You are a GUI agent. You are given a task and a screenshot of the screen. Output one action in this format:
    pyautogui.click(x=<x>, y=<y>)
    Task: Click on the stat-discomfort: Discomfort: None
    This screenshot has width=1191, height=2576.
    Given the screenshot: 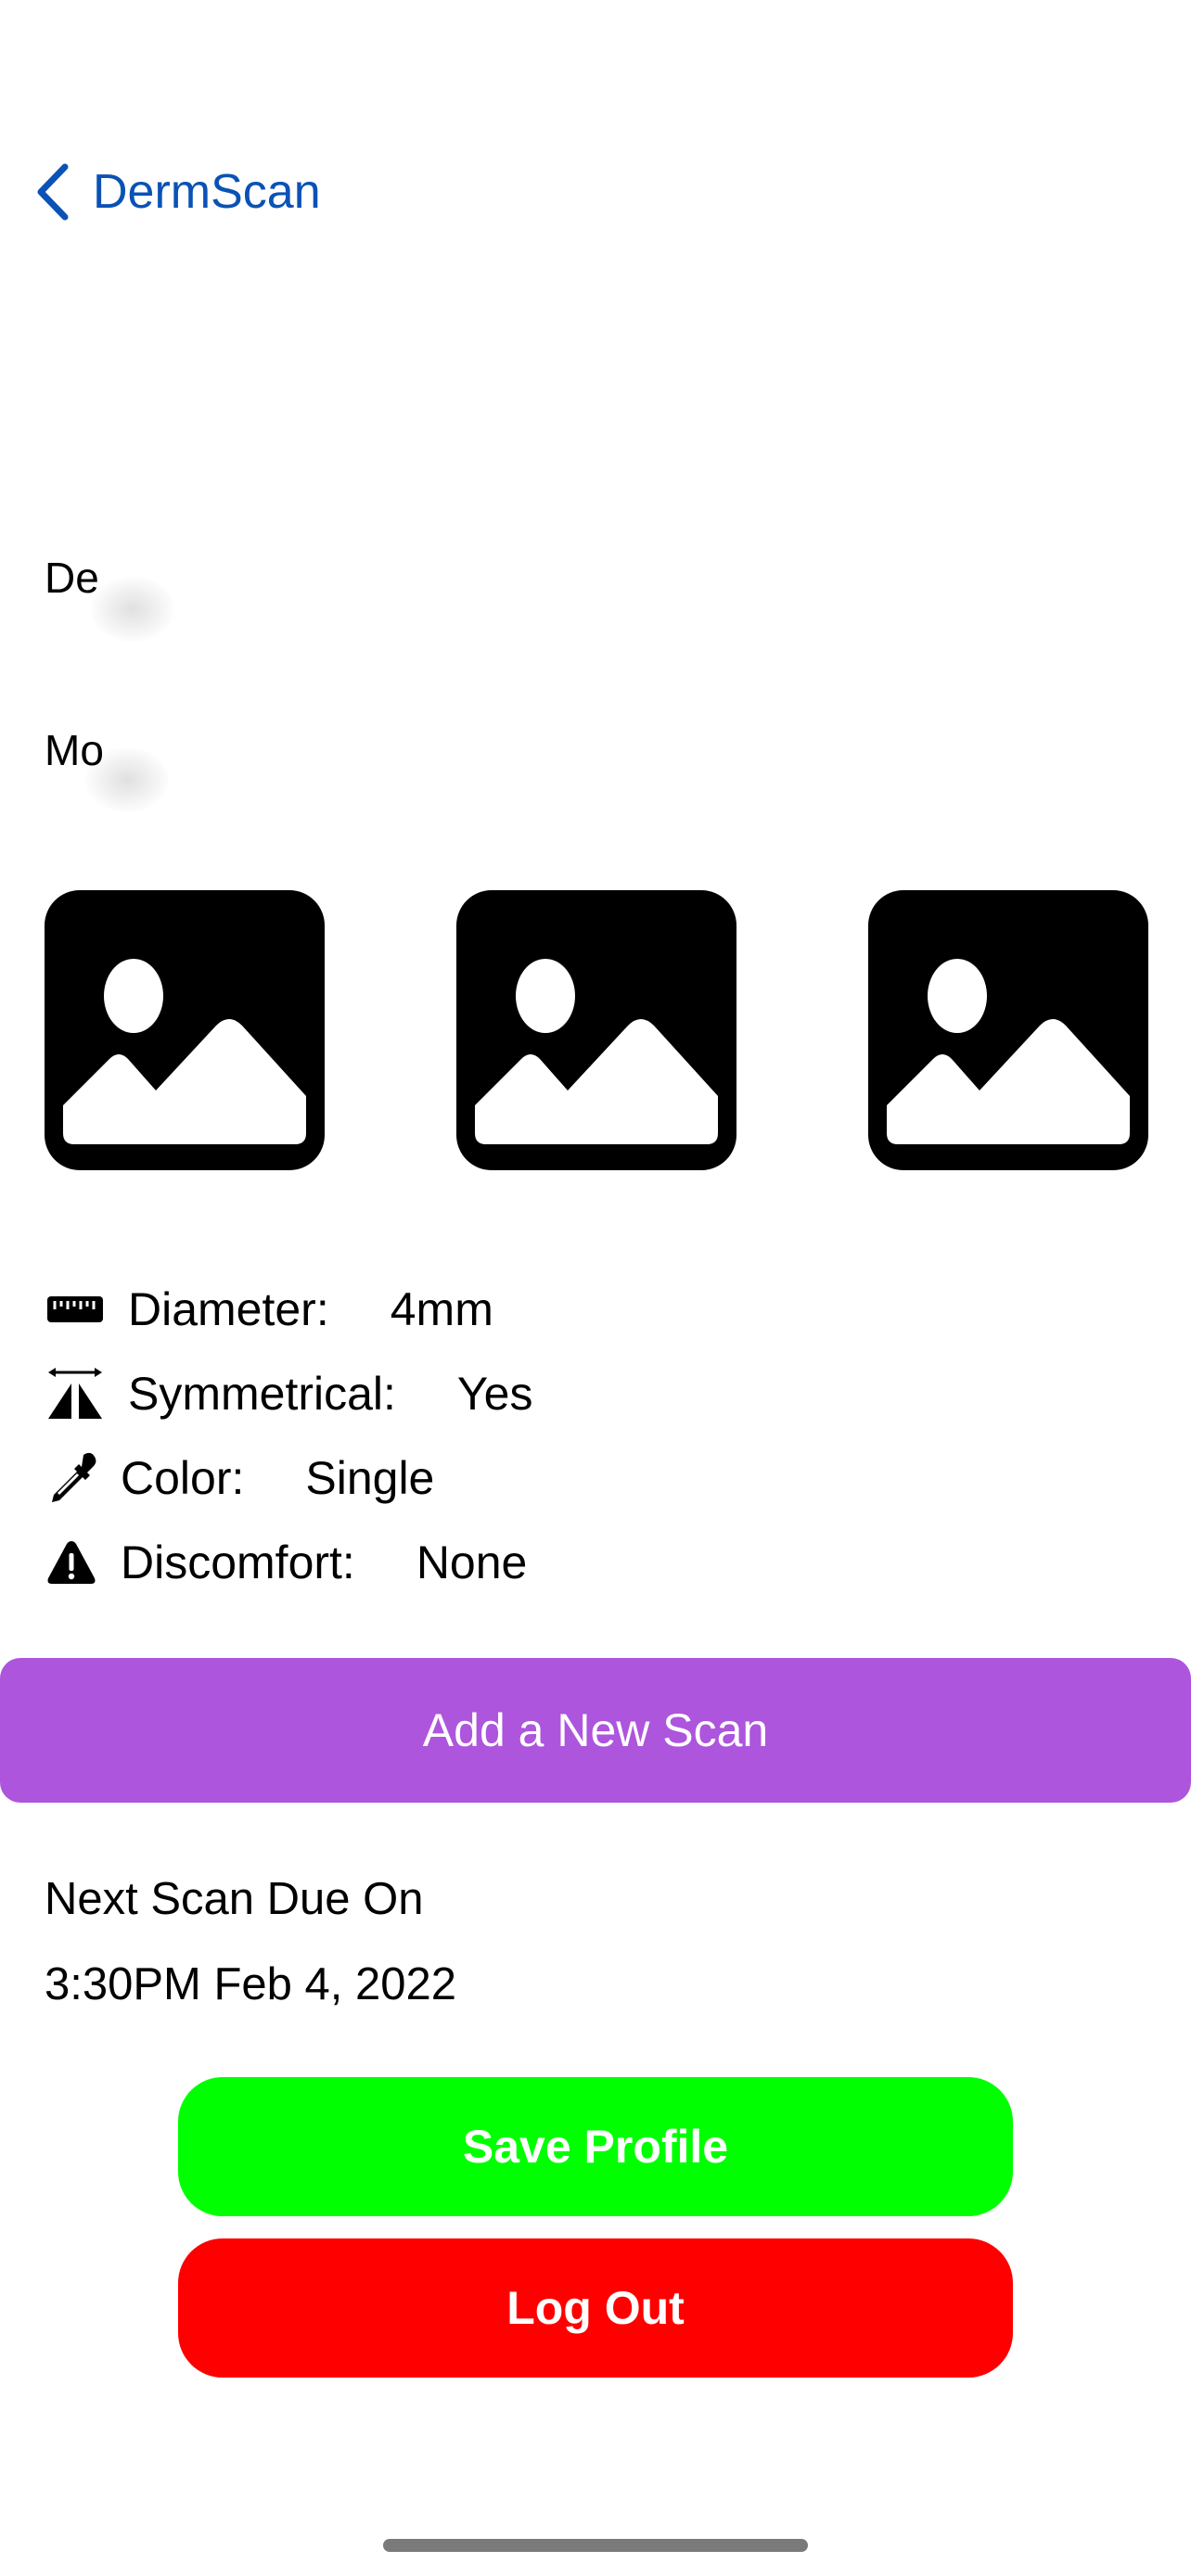 What is the action you would take?
    pyautogui.click(x=286, y=1562)
    